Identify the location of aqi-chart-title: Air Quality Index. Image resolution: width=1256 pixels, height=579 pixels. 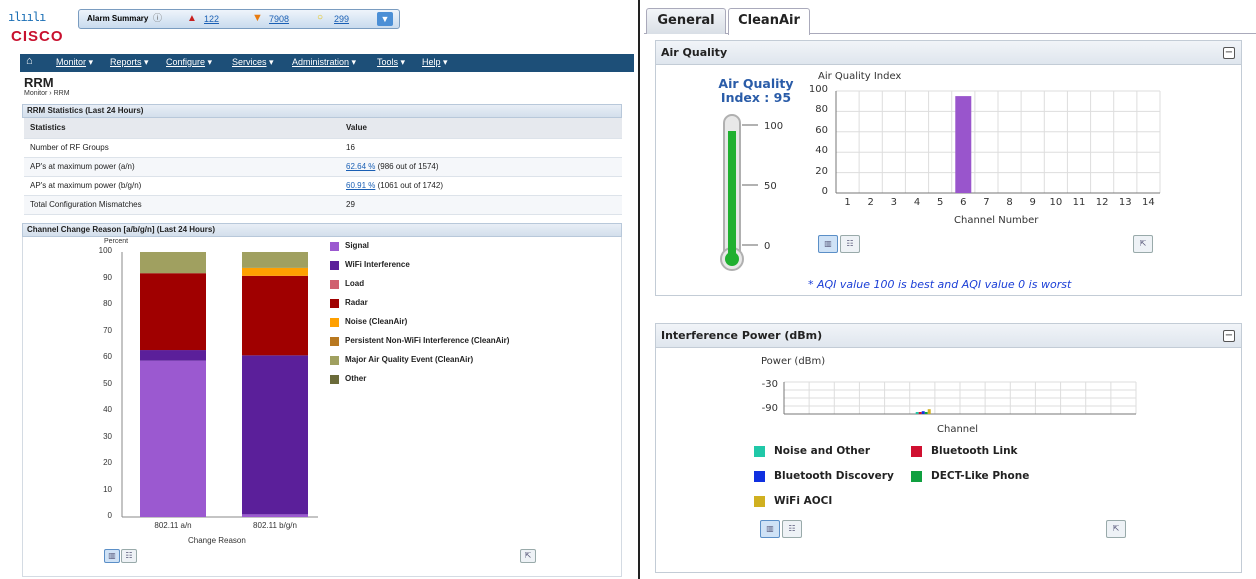
(860, 76).